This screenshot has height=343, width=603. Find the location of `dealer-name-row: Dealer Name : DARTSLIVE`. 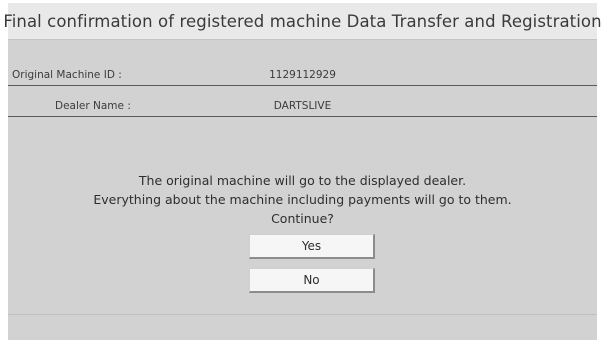

dealer-name-row: Dealer Name : DARTSLIVE is located at coordinates (302, 107).